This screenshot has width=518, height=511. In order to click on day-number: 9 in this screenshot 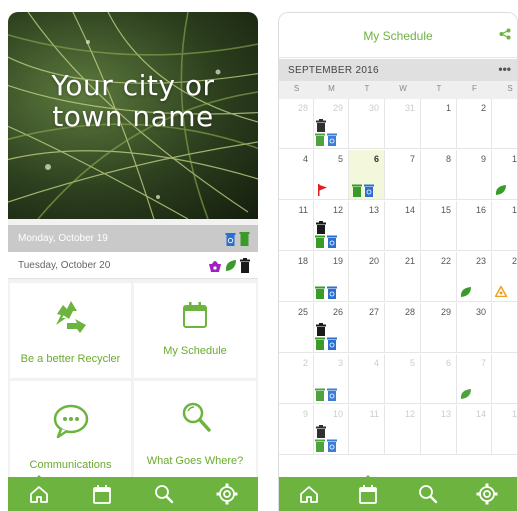, I will do `click(483, 159)`.